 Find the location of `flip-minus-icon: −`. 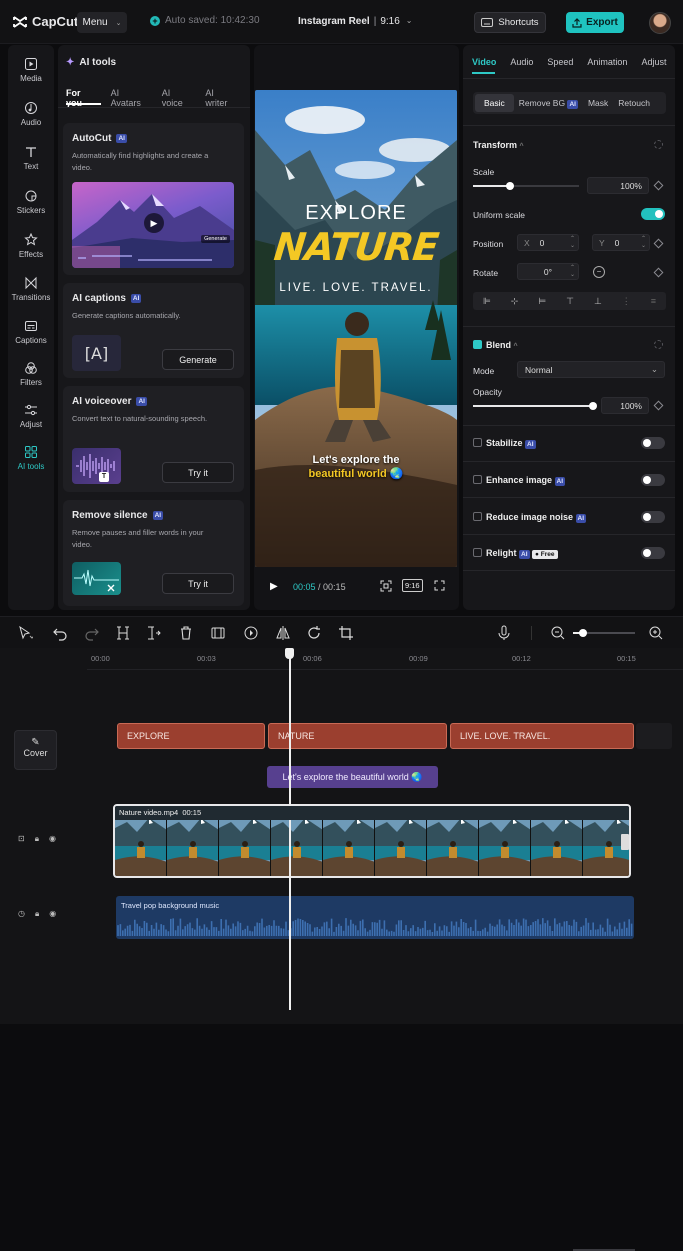

flip-minus-icon: − is located at coordinates (599, 272).